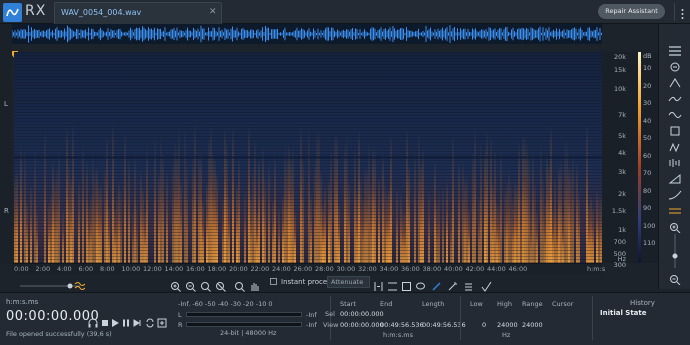  What do you see at coordinates (190, 284) in the screenshot?
I see `zoom-out-time-icon` at bounding box center [190, 284].